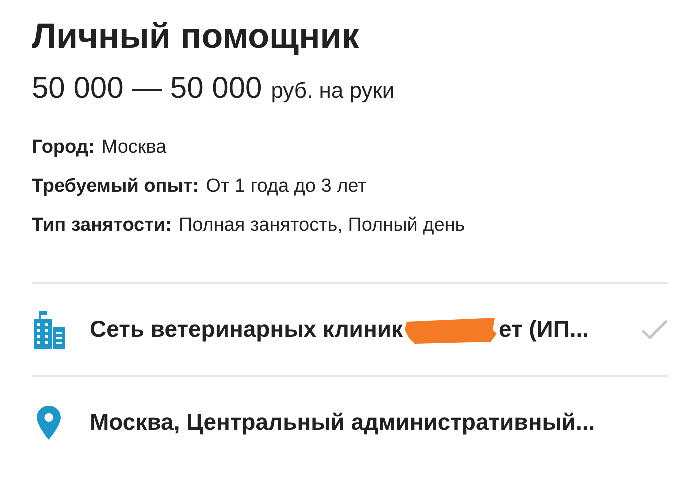 This screenshot has width=700, height=486. Describe the element at coordinates (655, 330) in the screenshot. I see `check-icon` at that location.